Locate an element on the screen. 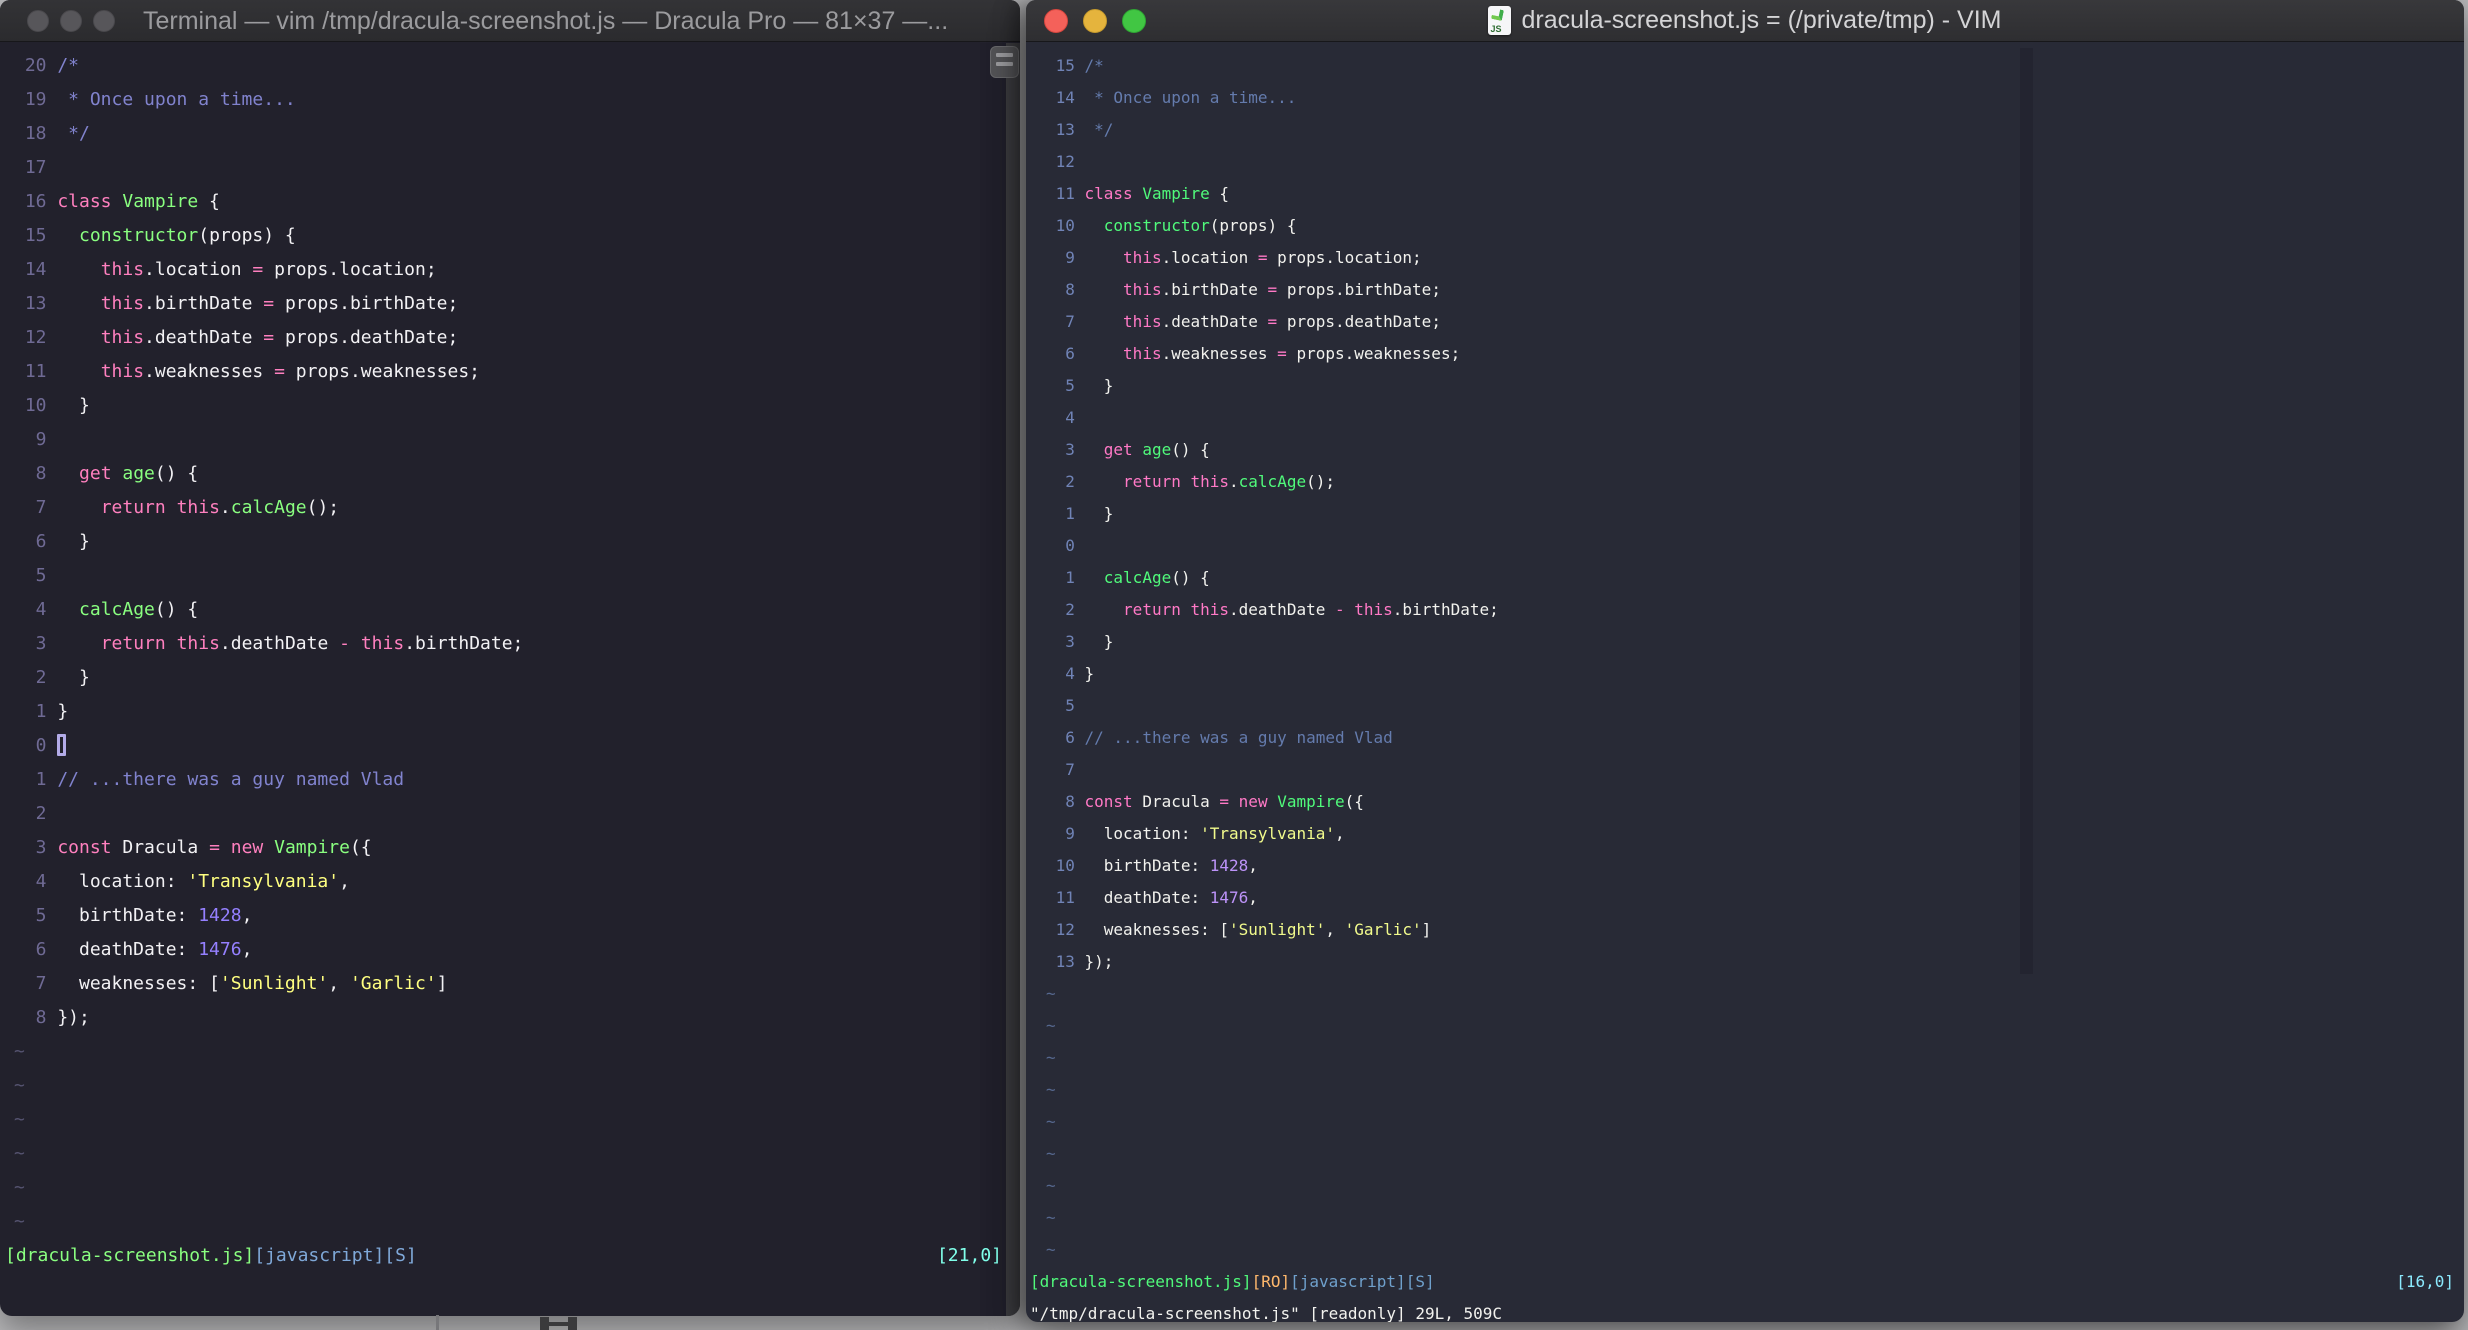  code-line: 7 return this.calcAge(); is located at coordinates (187, 507).